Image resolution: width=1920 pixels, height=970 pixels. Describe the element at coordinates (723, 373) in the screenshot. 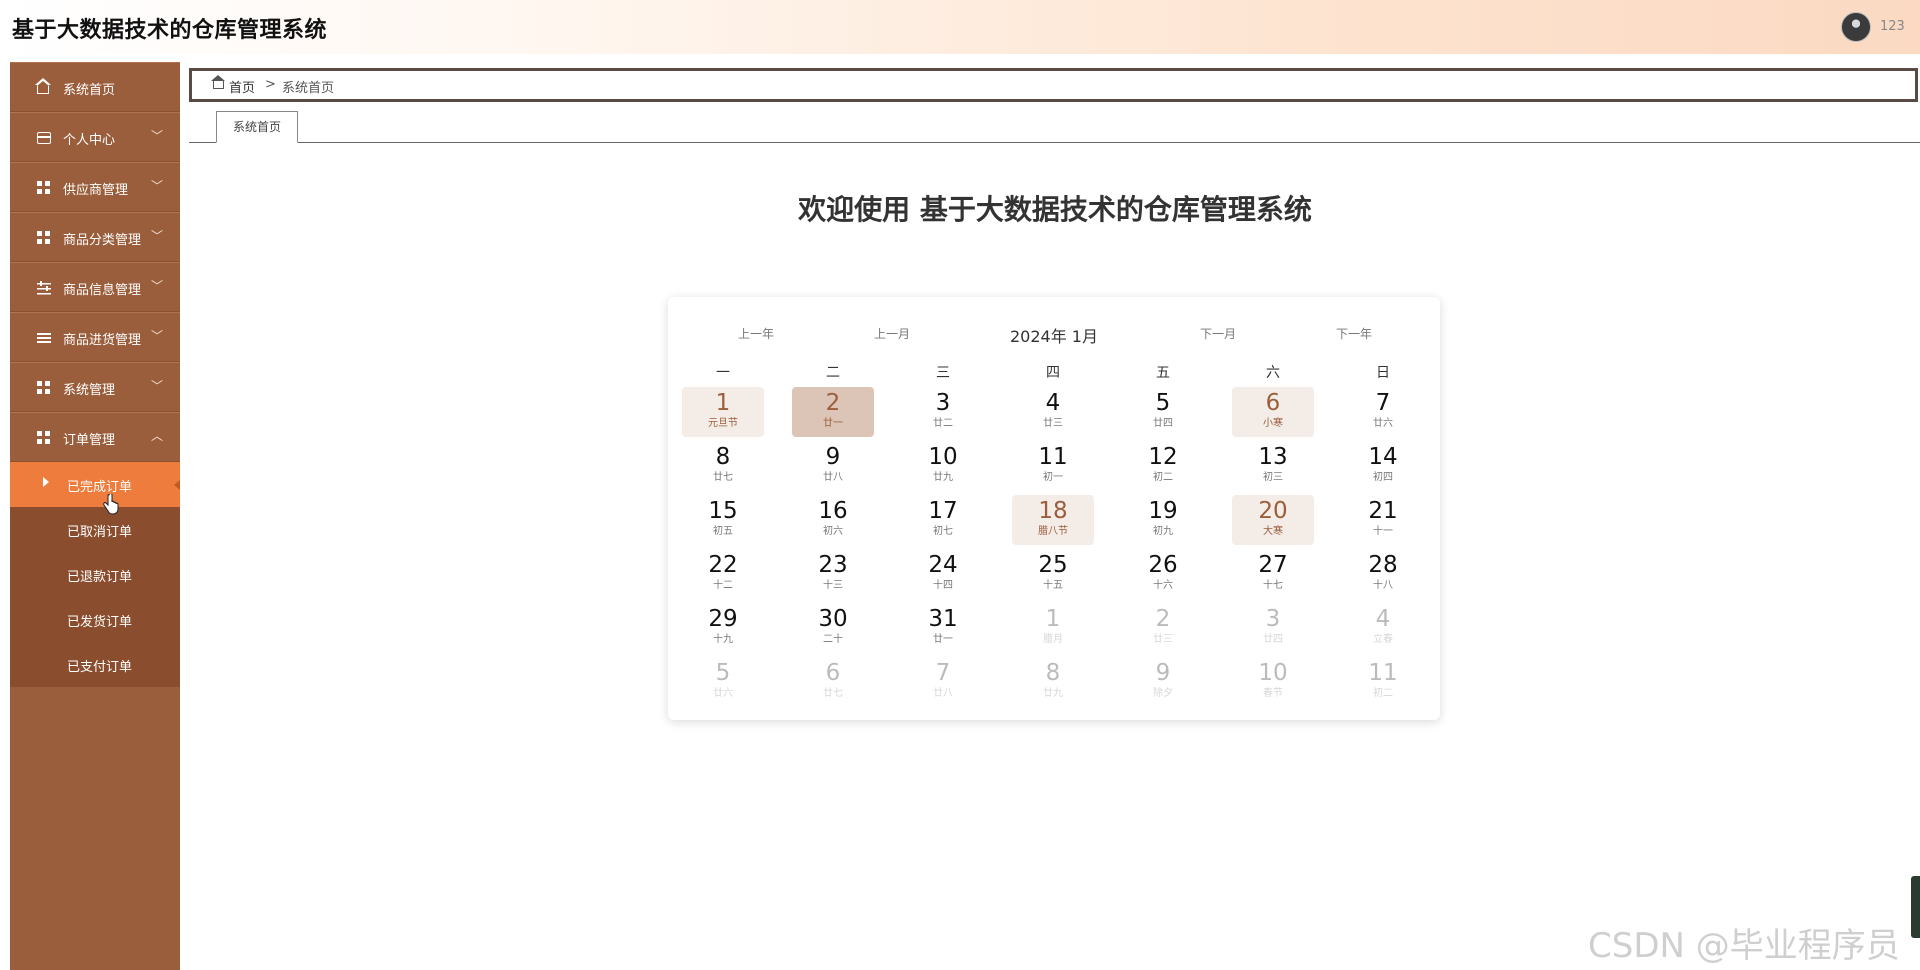

I see `weekday-label: 一` at that location.